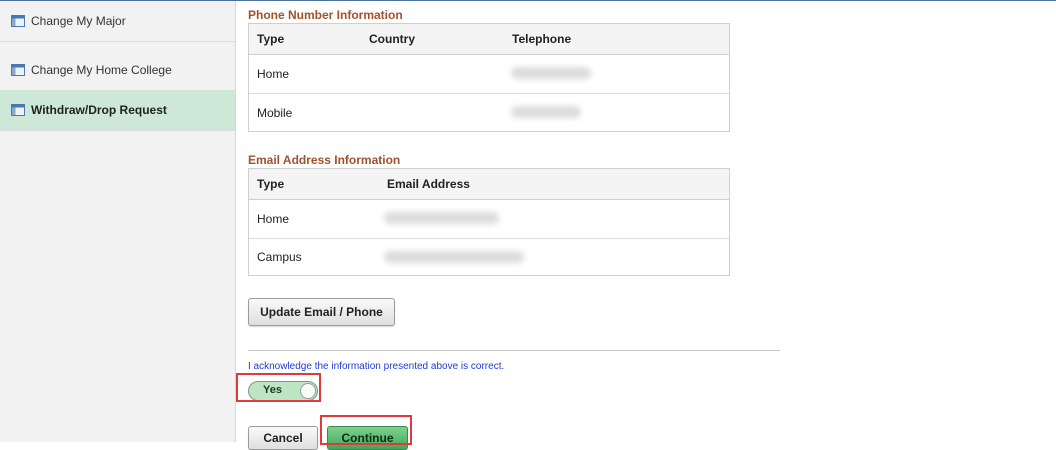 The image size is (1056, 450). I want to click on table-row: Campus, so click(489, 257).